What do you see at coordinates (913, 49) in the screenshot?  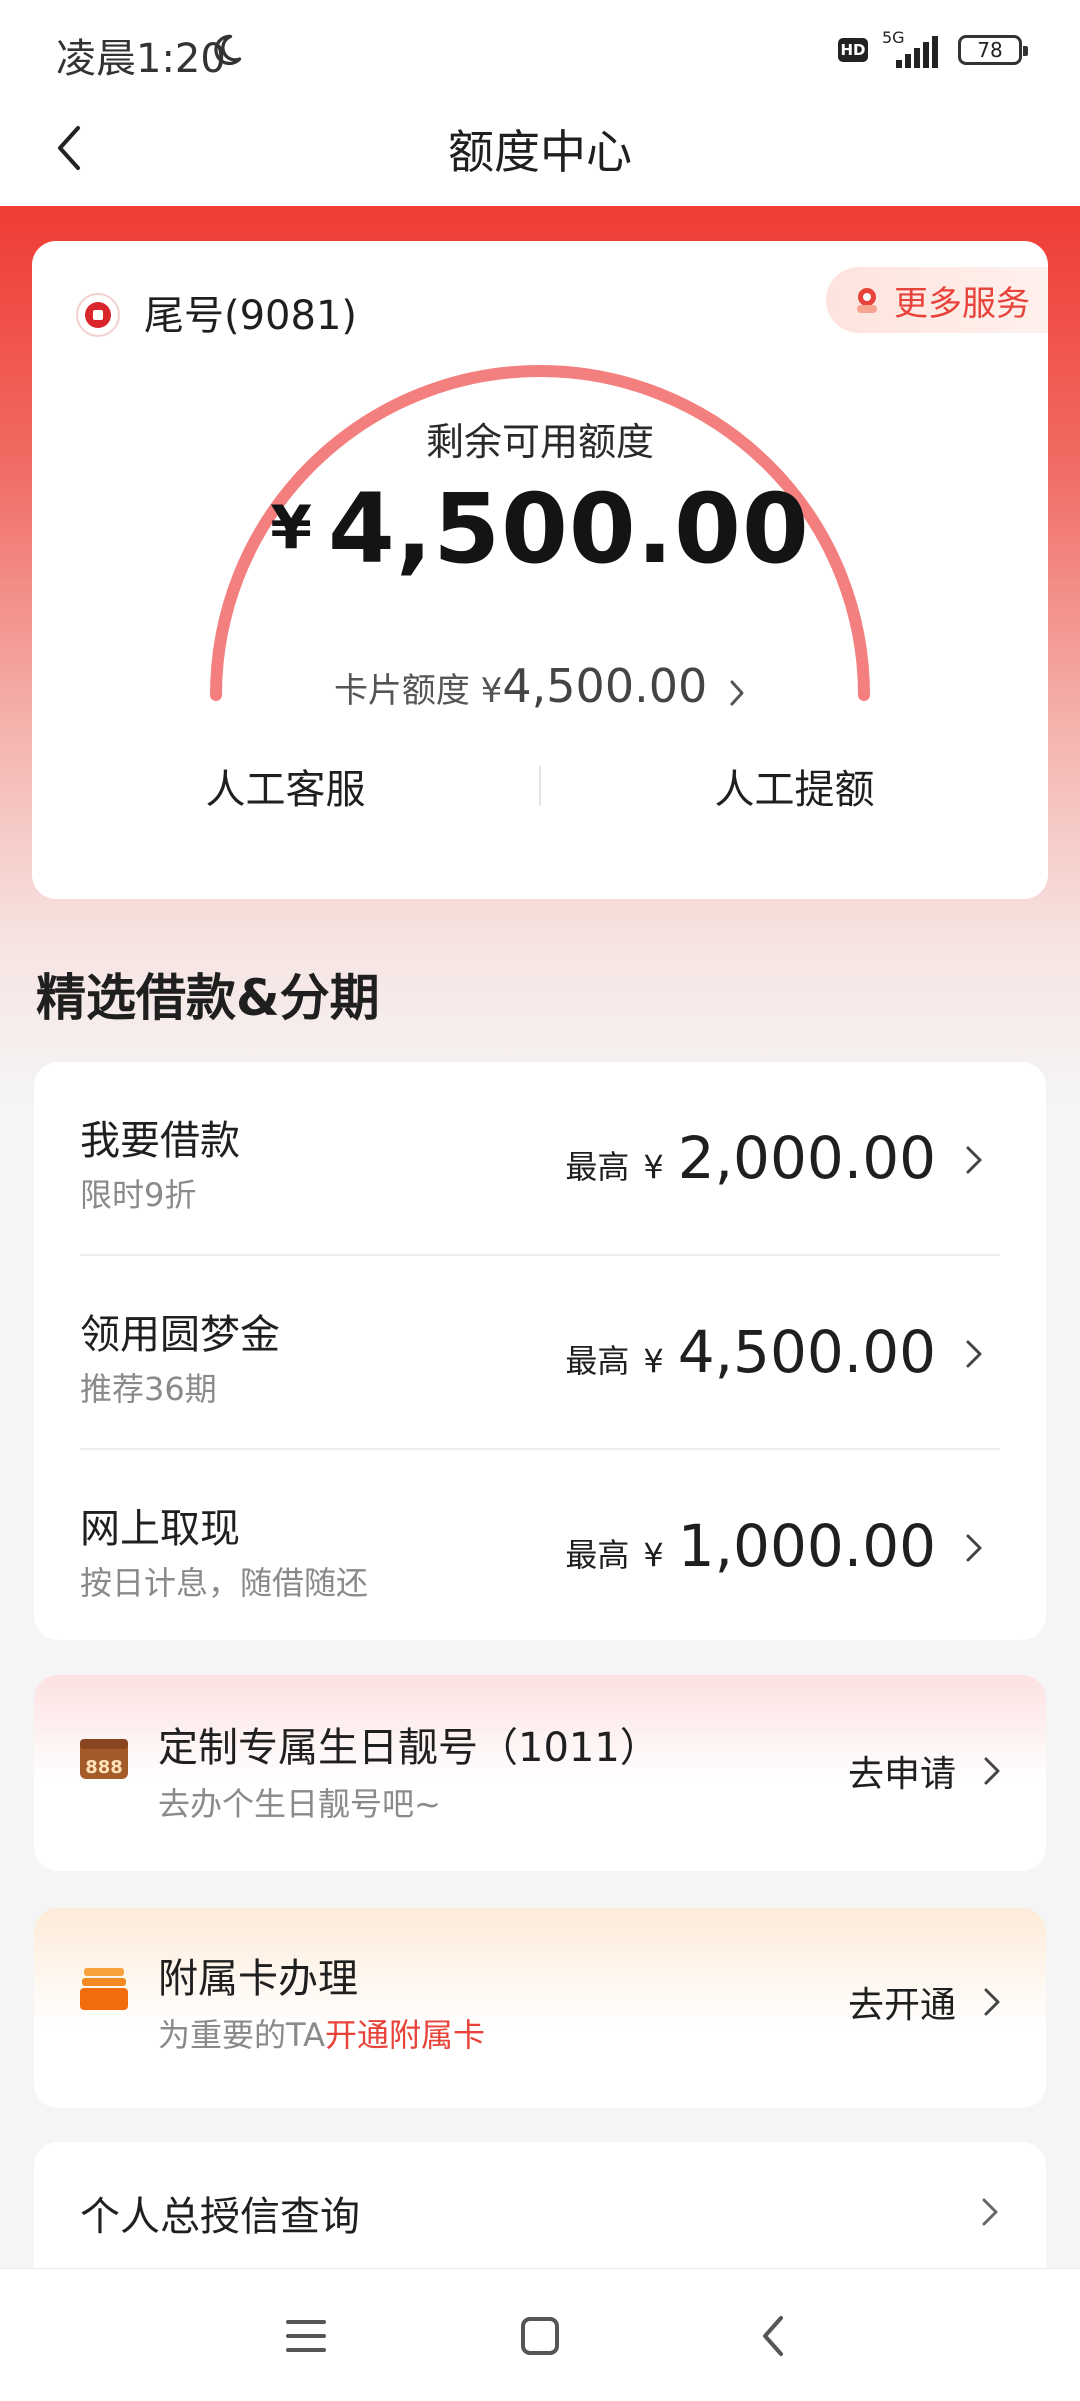 I see `signal-icon: 5G` at bounding box center [913, 49].